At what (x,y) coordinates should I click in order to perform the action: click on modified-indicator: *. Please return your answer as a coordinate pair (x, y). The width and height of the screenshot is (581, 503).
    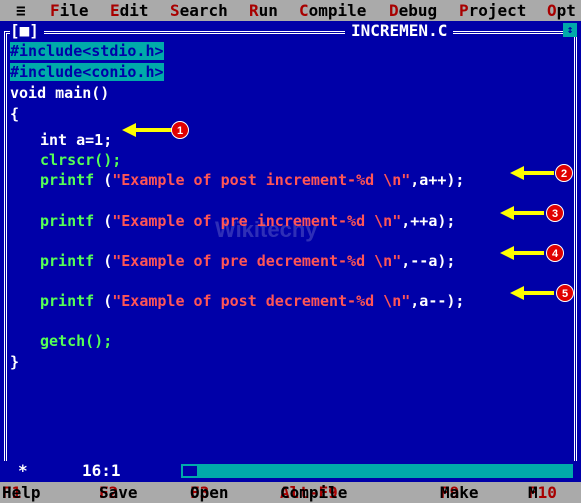
    Looking at the image, I should click on (23, 470).